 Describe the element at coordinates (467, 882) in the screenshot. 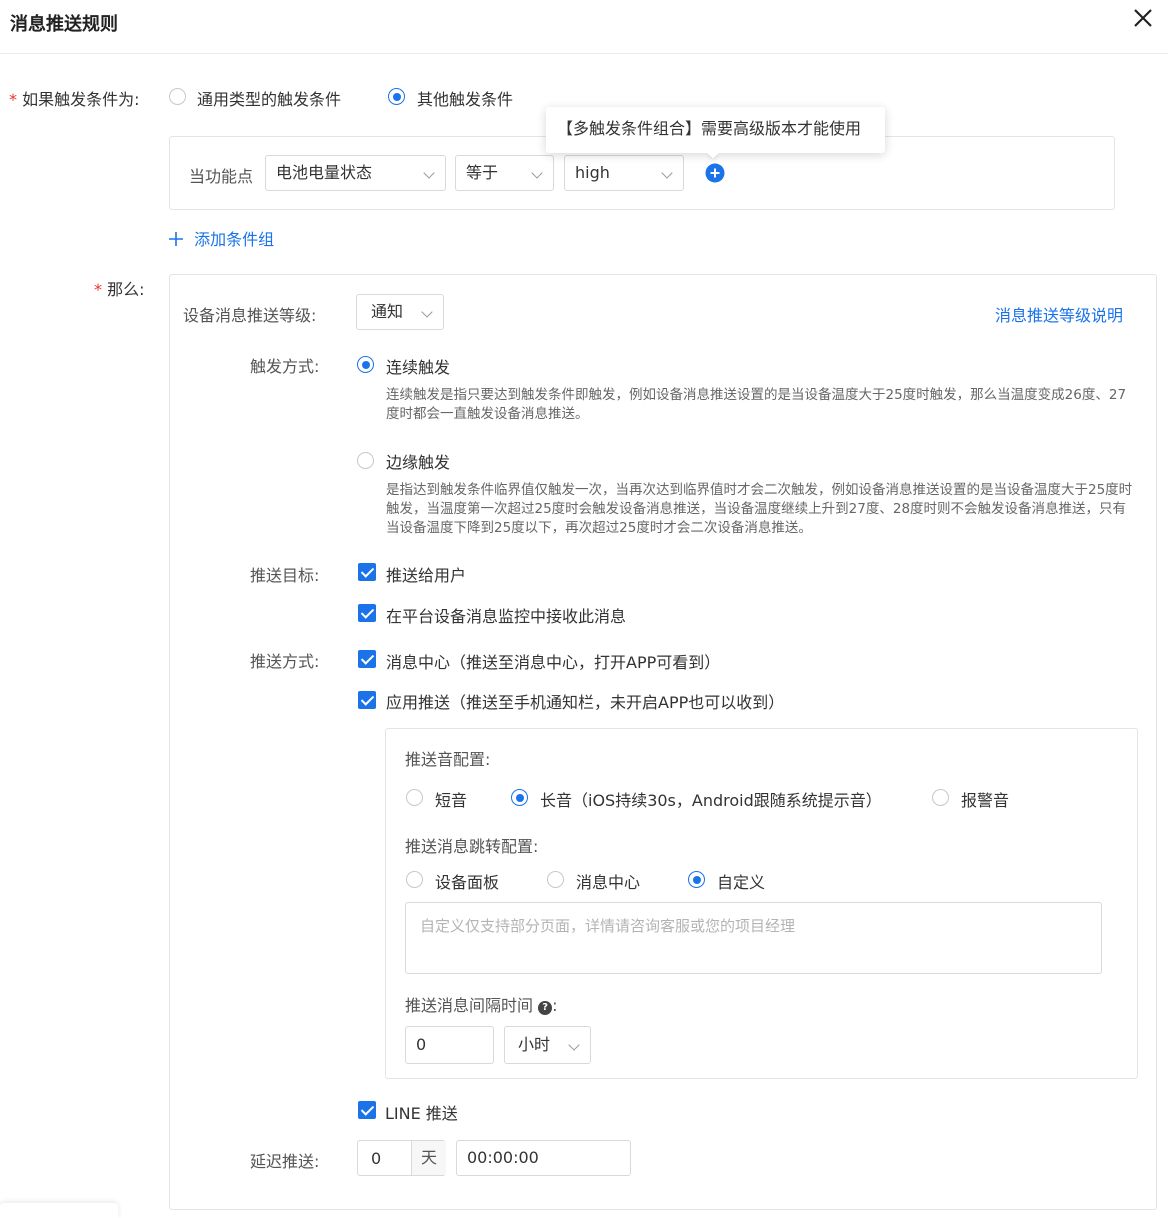

I see `jump-device-panel-label: 设备面板` at that location.